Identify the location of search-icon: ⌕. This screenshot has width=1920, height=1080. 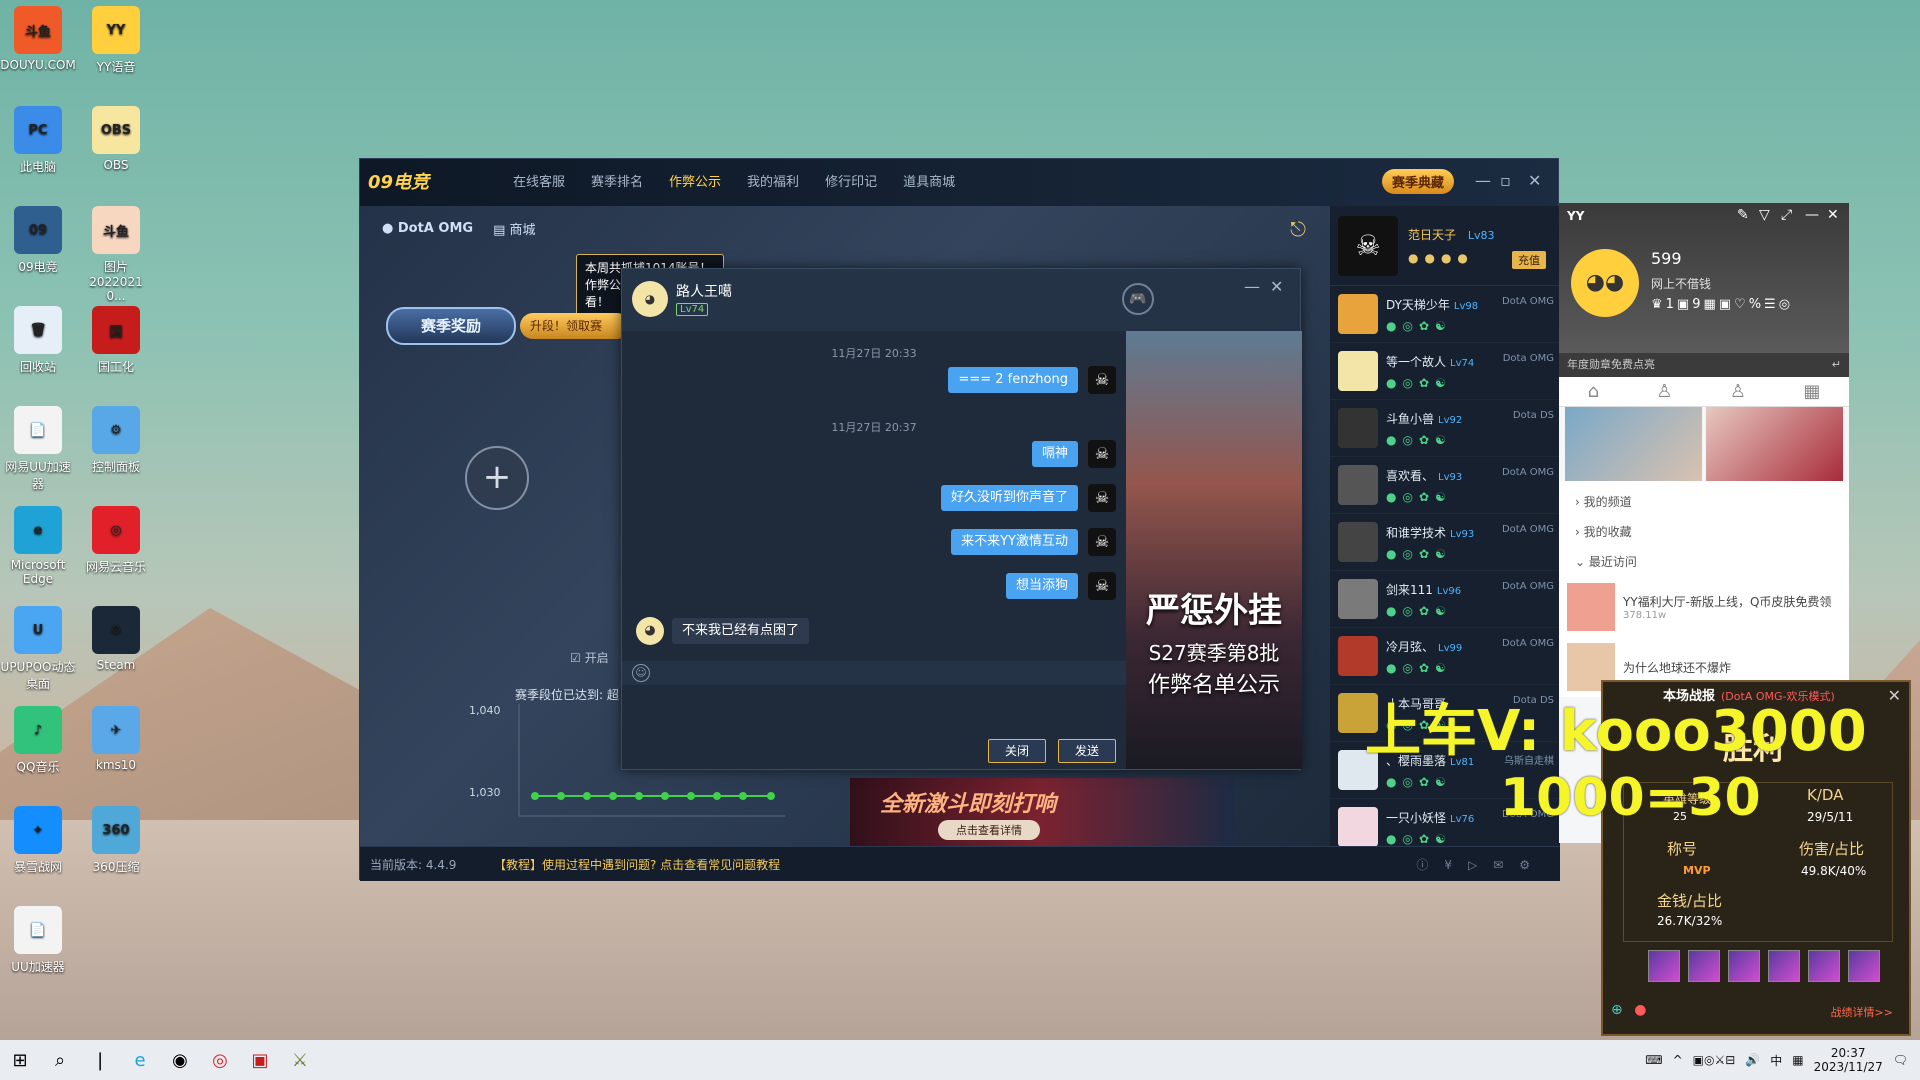
(60, 1060).